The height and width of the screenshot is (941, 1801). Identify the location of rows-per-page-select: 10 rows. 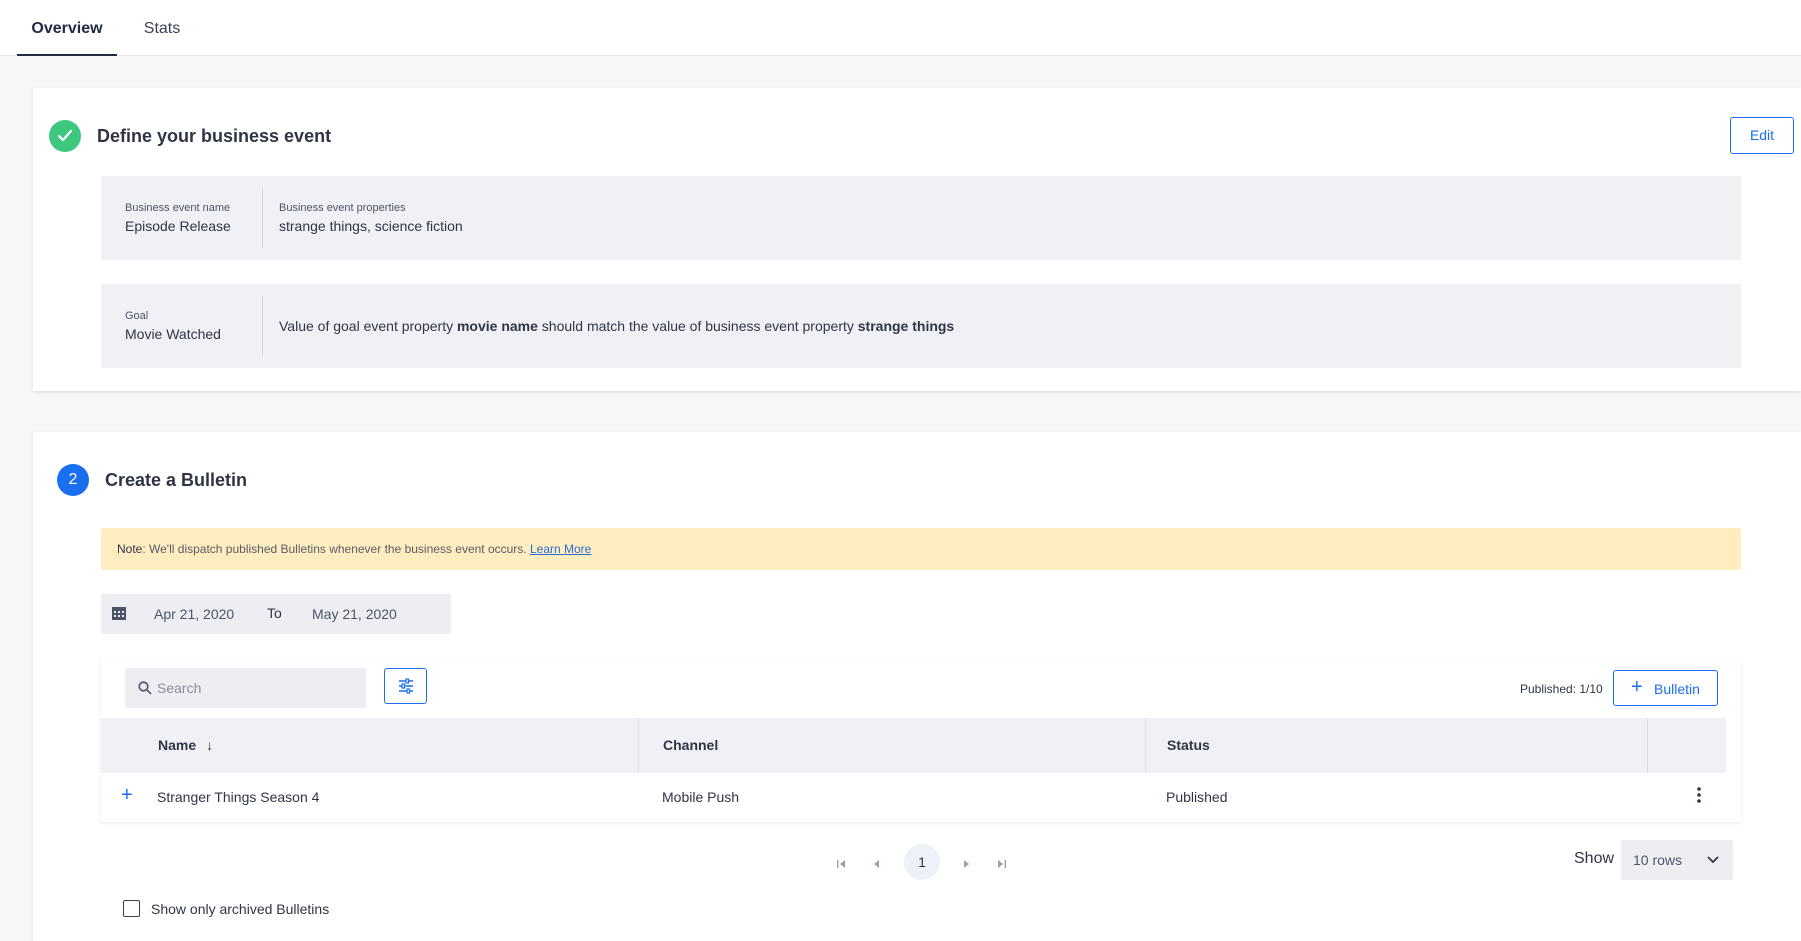
(1677, 860).